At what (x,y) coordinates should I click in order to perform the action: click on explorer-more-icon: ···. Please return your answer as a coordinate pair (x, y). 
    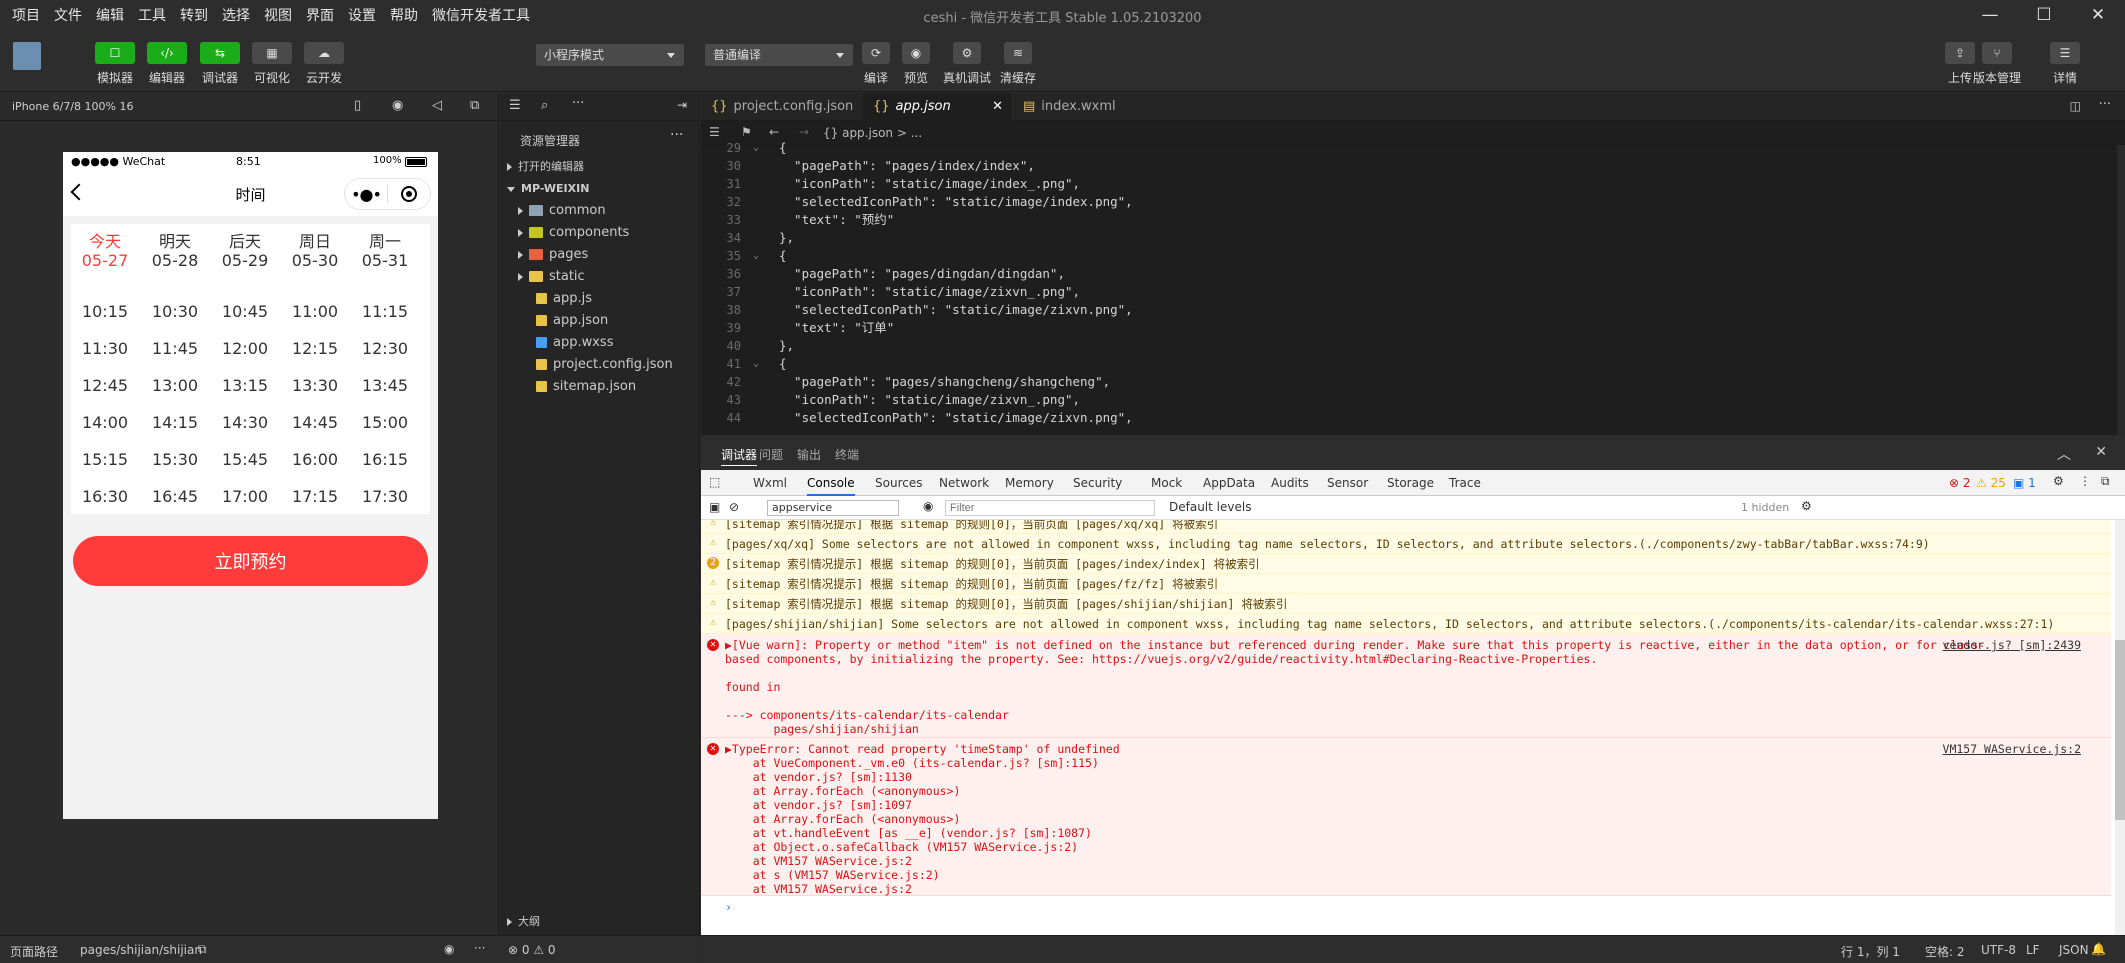
    Looking at the image, I should click on (676, 135).